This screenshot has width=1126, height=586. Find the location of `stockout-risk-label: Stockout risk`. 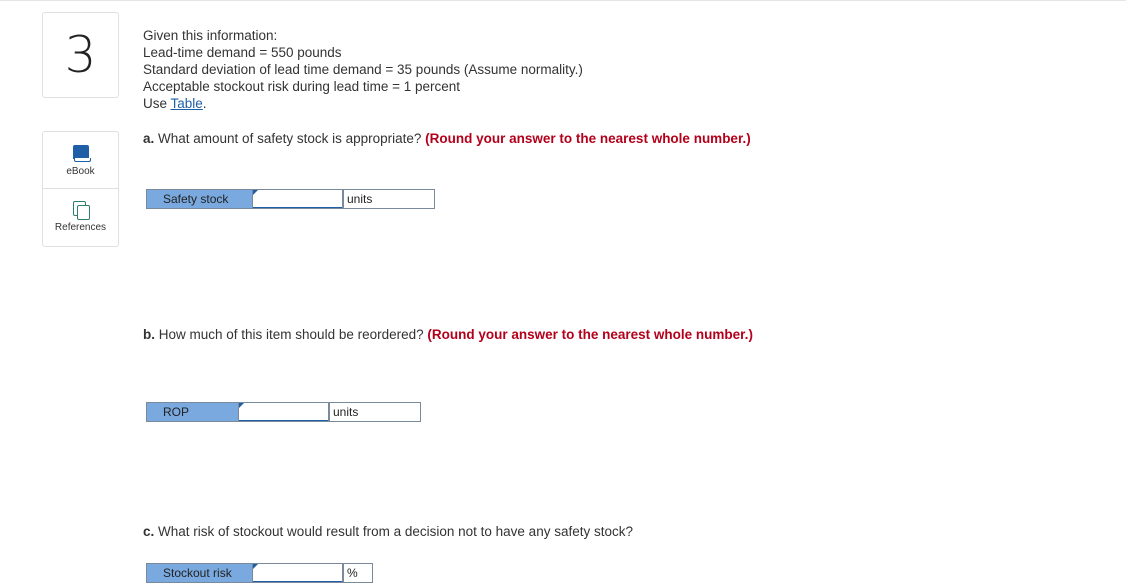

stockout-risk-label: Stockout risk is located at coordinates (199, 573).